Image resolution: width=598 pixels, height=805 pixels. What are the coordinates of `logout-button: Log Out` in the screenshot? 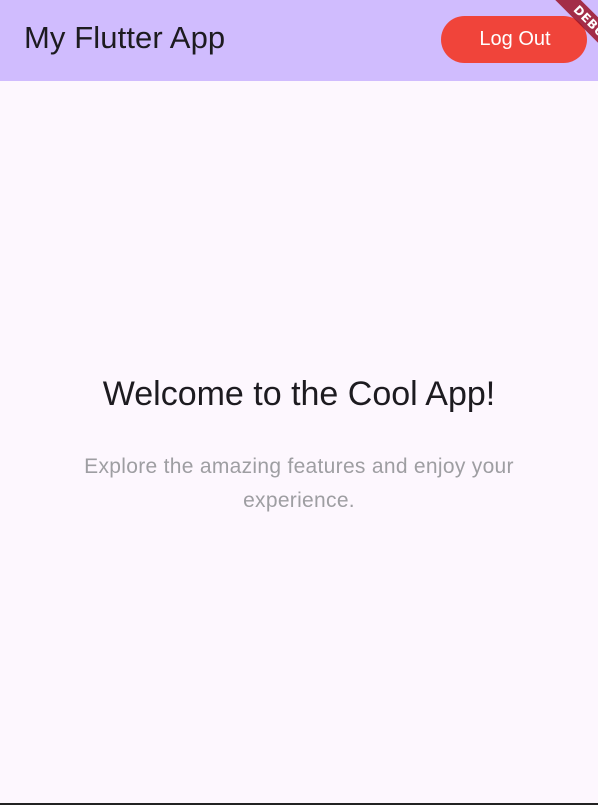 It's located at (514, 39).